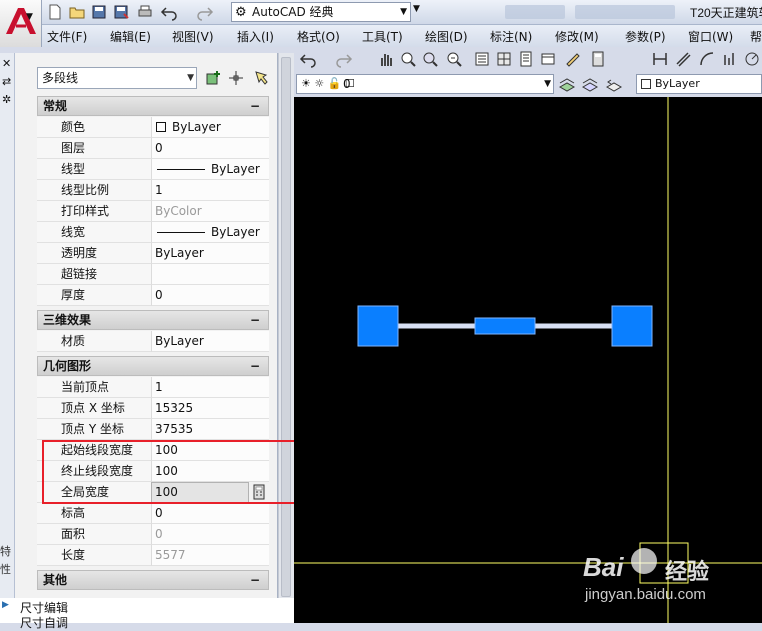 Image resolution: width=762 pixels, height=631 pixels. Describe the element at coordinates (511, 36) in the screenshot. I see `menu-dimension: 标注(N)` at that location.